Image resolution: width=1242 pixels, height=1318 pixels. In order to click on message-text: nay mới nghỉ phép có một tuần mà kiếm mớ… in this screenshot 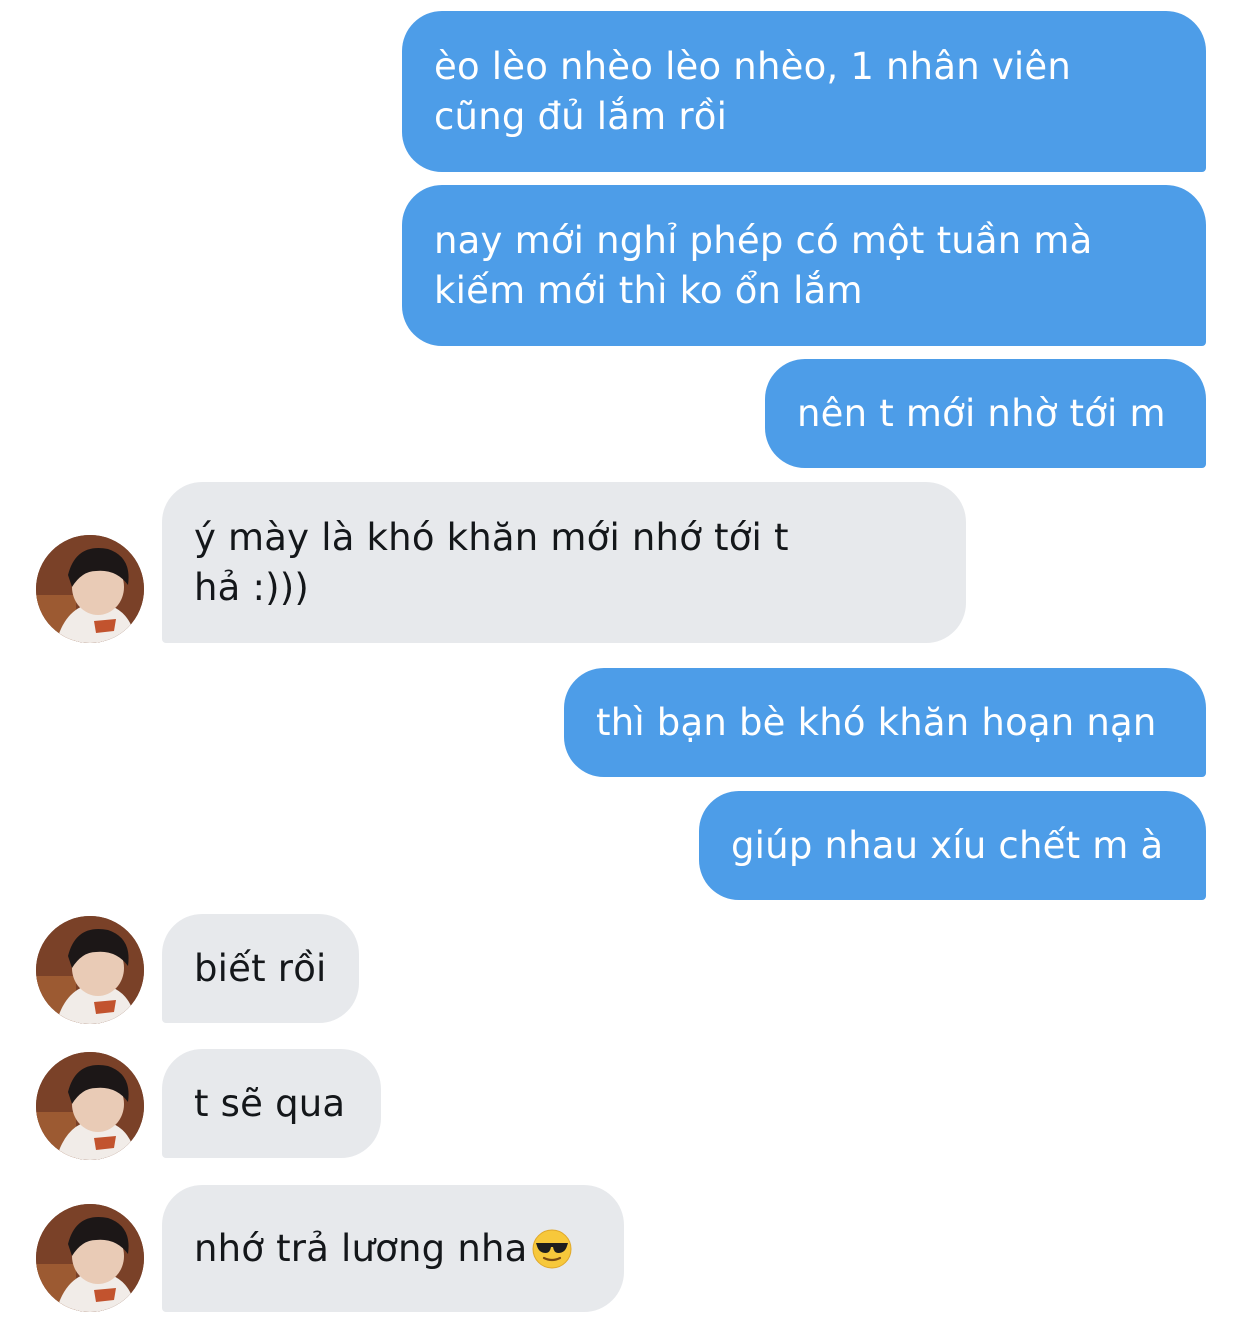, I will do `click(763, 265)`.